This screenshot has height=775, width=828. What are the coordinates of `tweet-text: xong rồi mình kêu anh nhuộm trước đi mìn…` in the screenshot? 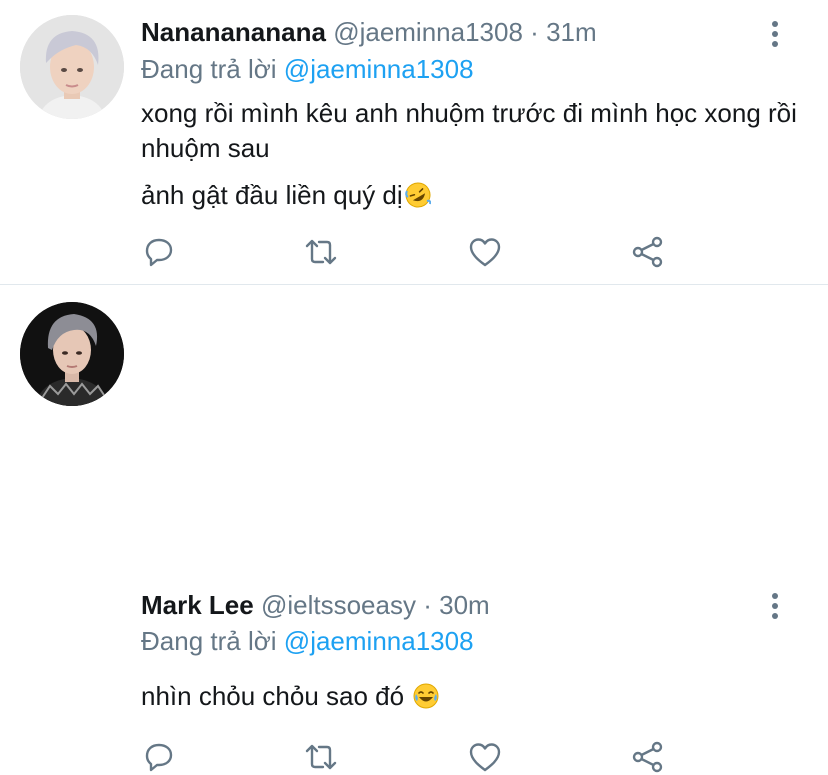 It's located at (471, 154).